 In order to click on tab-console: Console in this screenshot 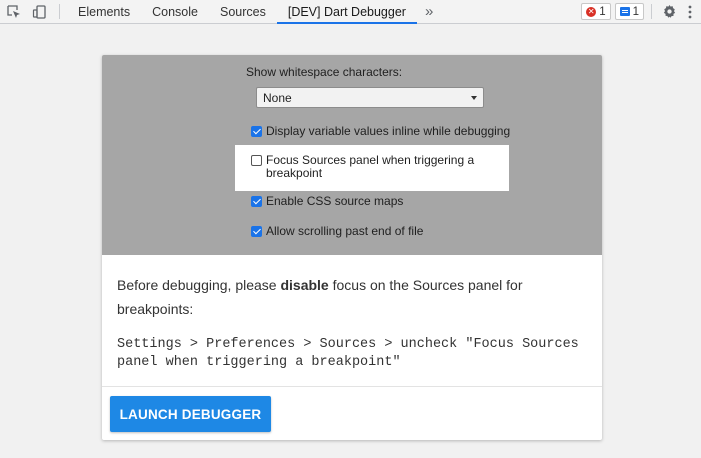, I will do `click(175, 11)`.